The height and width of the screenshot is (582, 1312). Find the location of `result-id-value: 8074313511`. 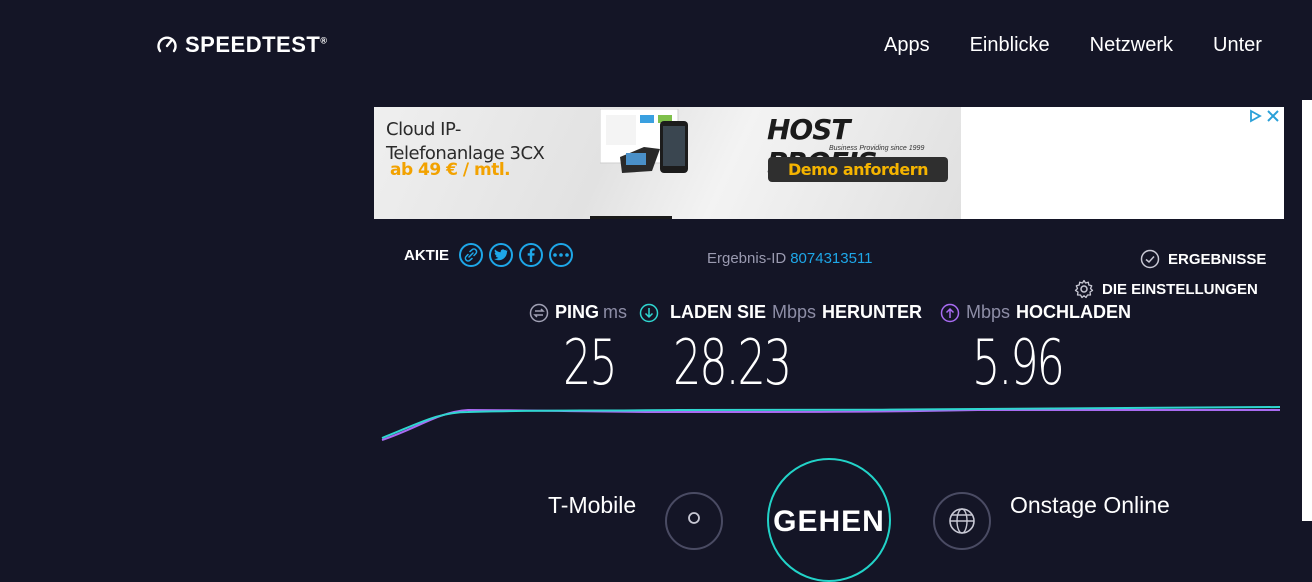

result-id-value: 8074313511 is located at coordinates (831, 258).